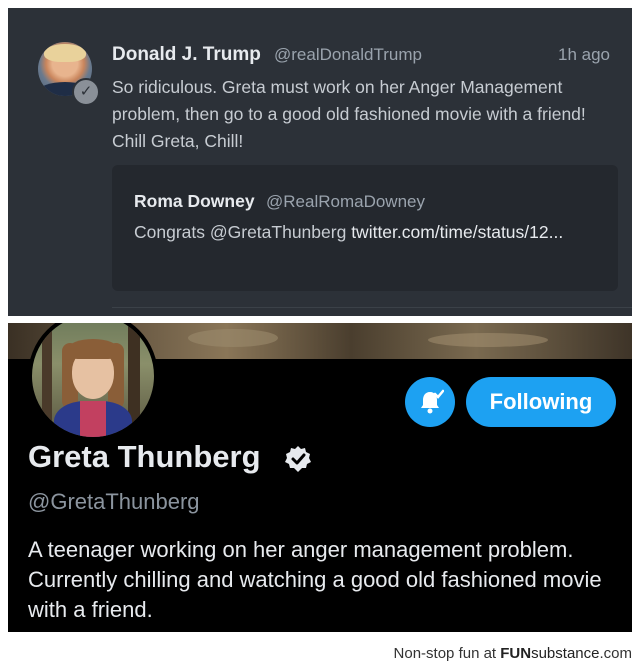  What do you see at coordinates (194, 201) in the screenshot?
I see `quoted-author-name: Roma Downey` at bounding box center [194, 201].